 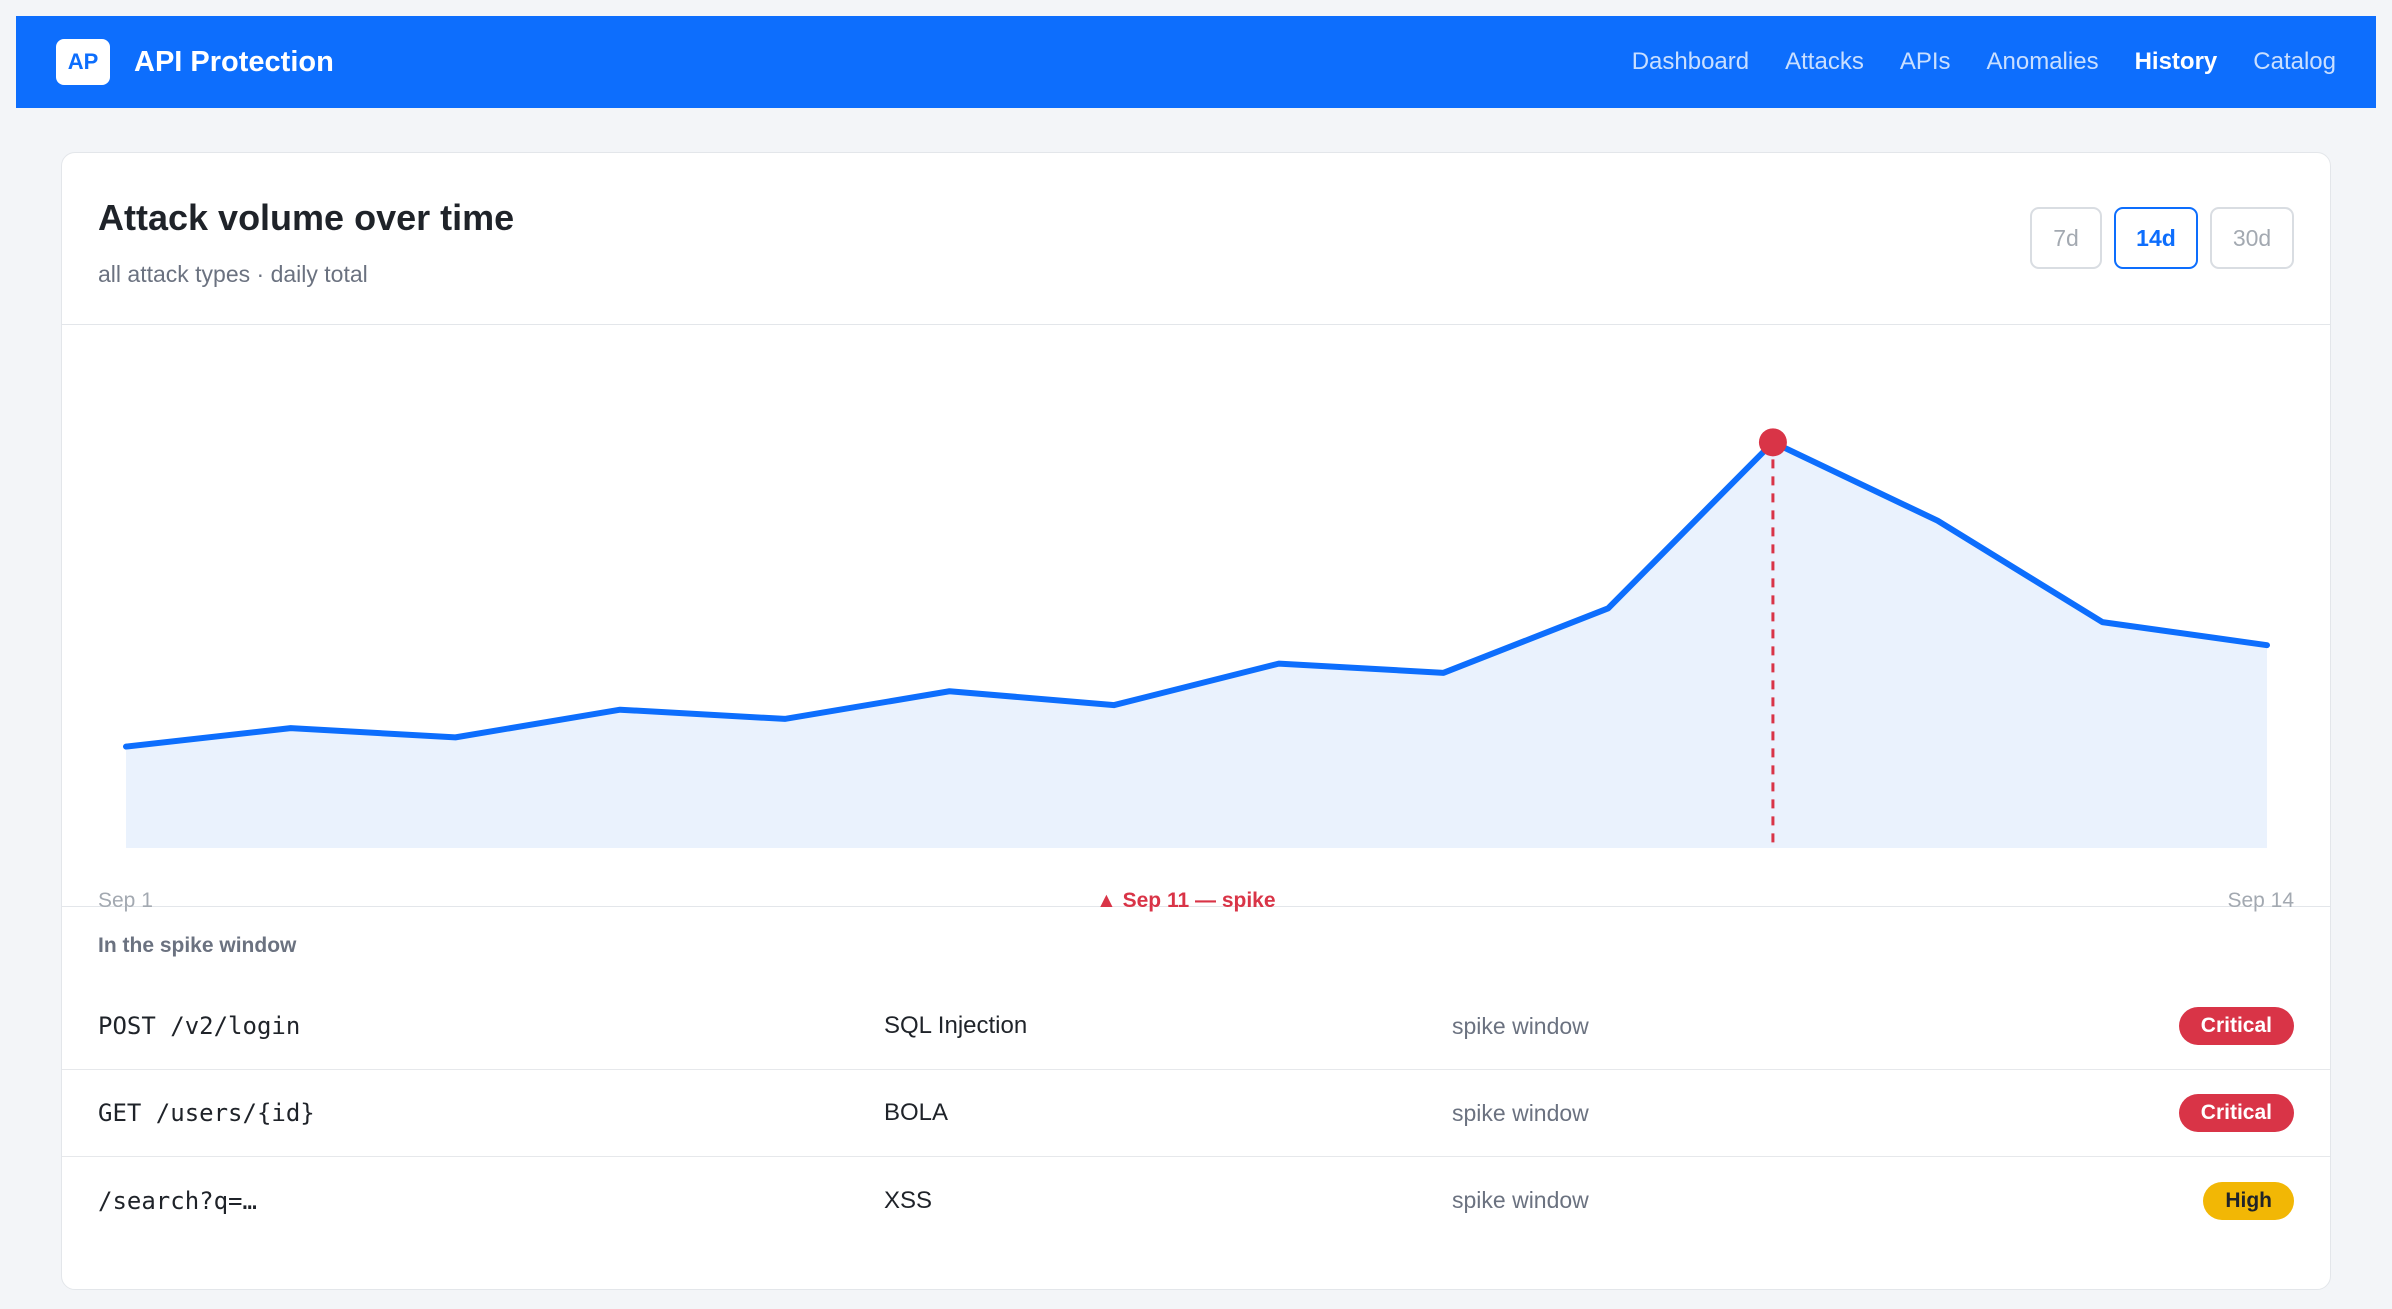 What do you see at coordinates (206, 1113) in the screenshot?
I see `endpoint-cell: GET /users/{id}` at bounding box center [206, 1113].